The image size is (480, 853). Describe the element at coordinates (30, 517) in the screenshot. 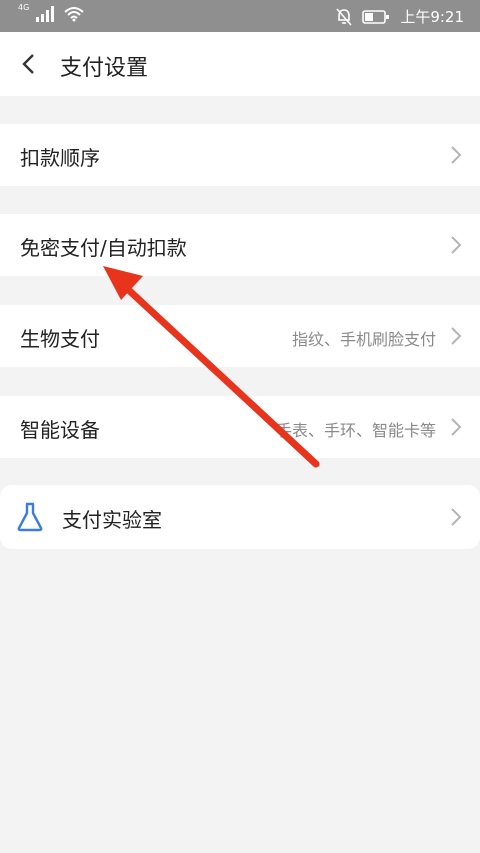

I see `flask-icon` at that location.